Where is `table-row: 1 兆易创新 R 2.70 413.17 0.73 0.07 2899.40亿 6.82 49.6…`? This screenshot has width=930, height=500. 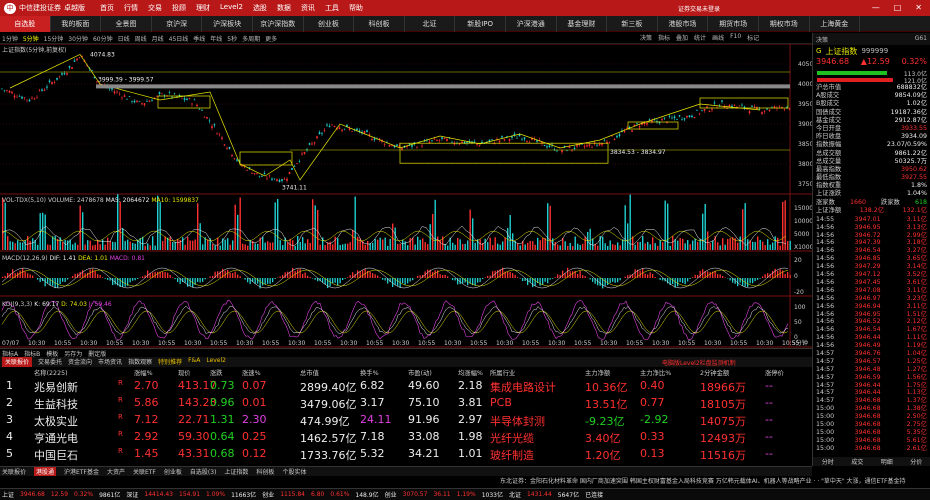
table-row: 1 兆易创新 R 2.70 413.17 0.73 0.07 2899.40亿 6.82 49.6… is located at coordinates (406, 385).